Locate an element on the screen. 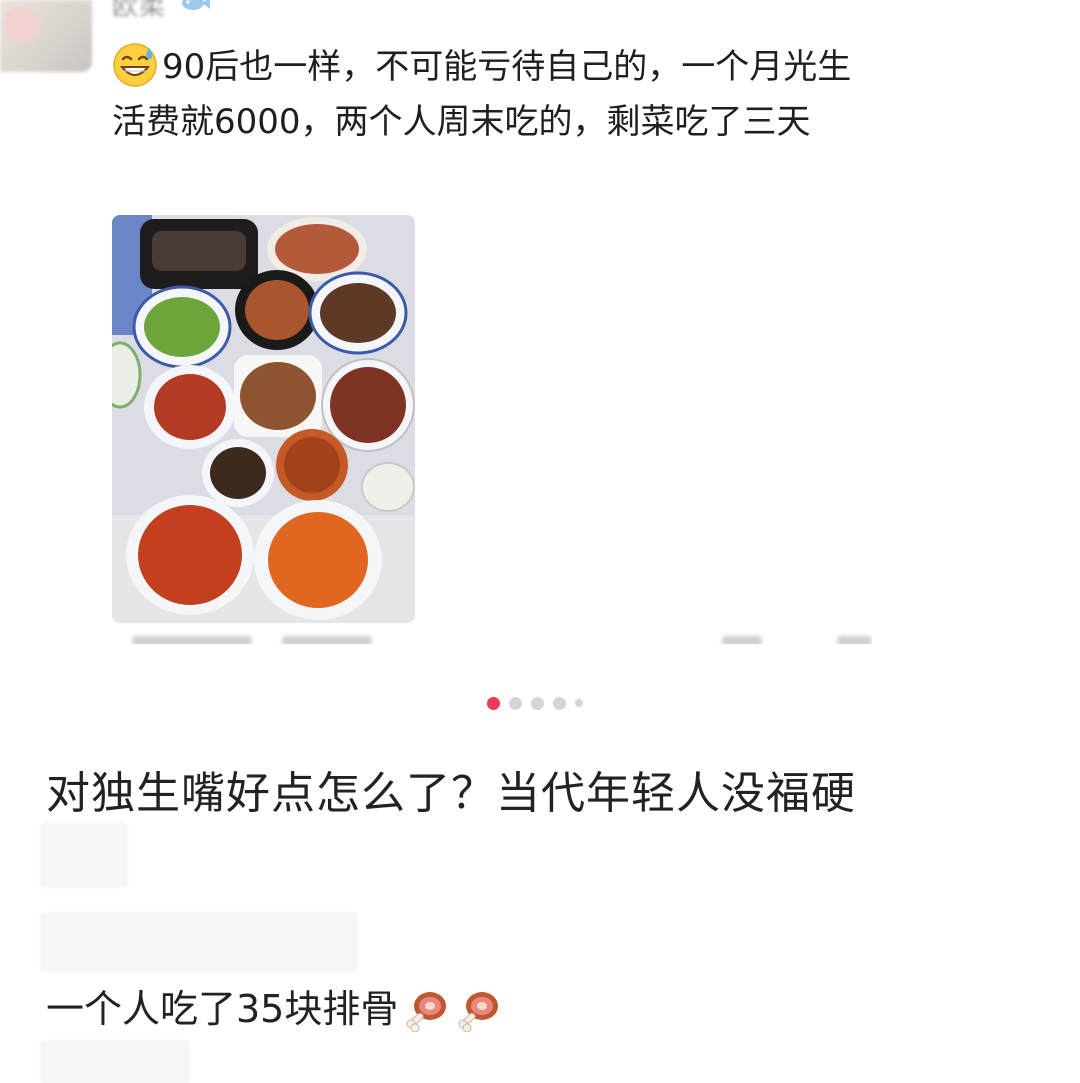  blurred-text-placeholder is located at coordinates (199, 942).